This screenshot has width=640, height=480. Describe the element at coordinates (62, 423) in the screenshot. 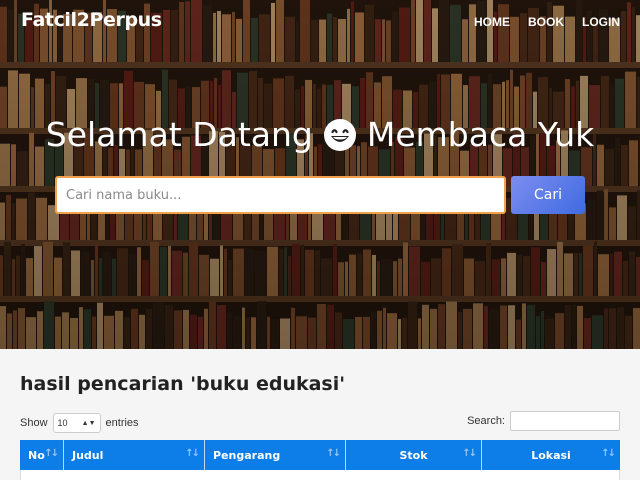

I see `entries-value: 10` at that location.